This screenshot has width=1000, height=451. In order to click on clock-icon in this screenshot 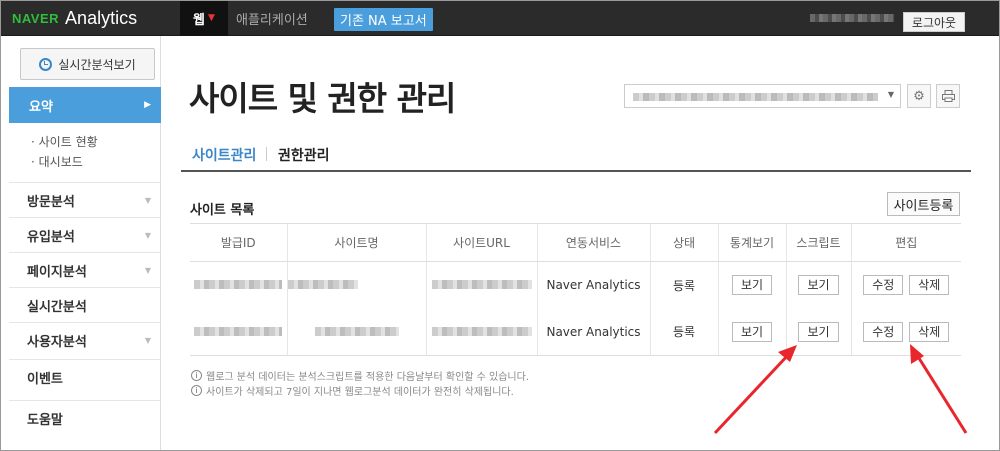, I will do `click(46, 64)`.